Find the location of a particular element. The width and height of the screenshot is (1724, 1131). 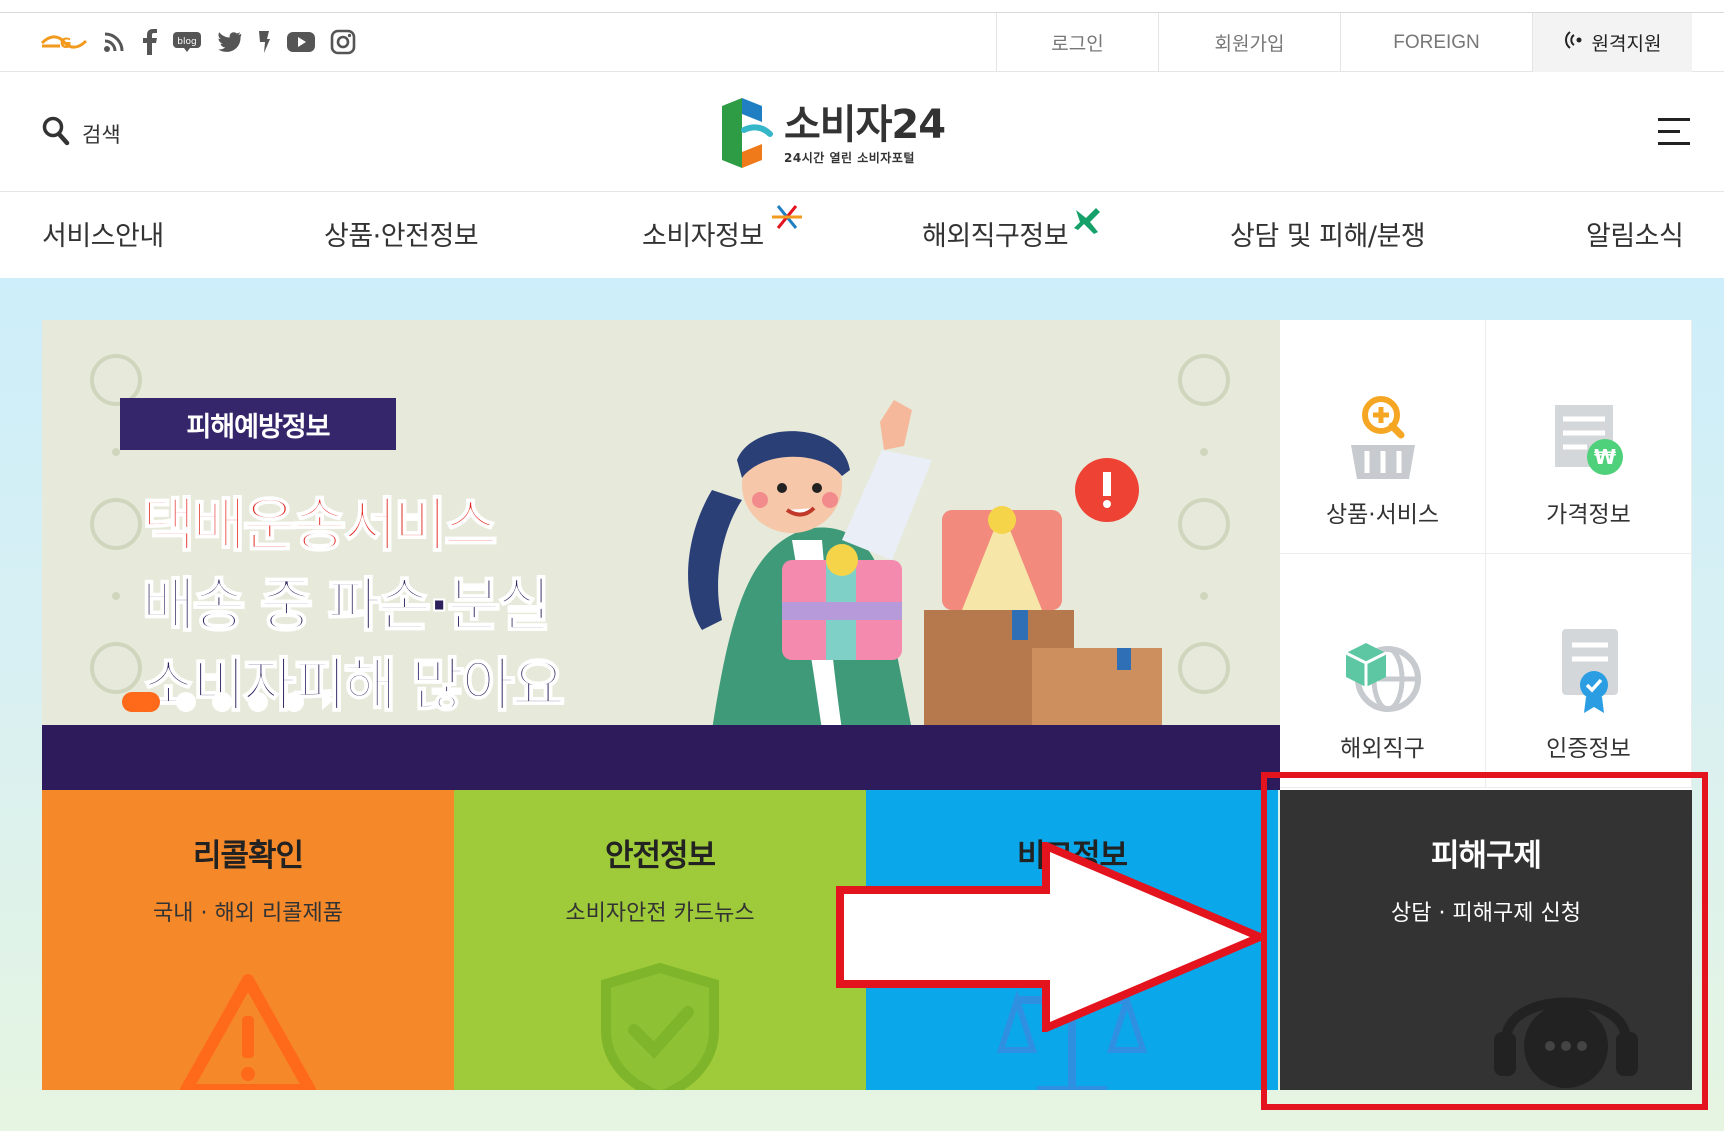

tile-product-service-label: 상품·서비스 is located at coordinates (1382, 515).